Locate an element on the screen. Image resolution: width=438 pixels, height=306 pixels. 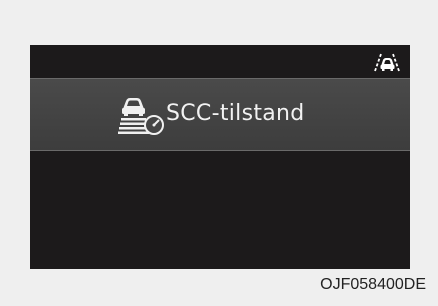
status-bar is located at coordinates (220, 61).